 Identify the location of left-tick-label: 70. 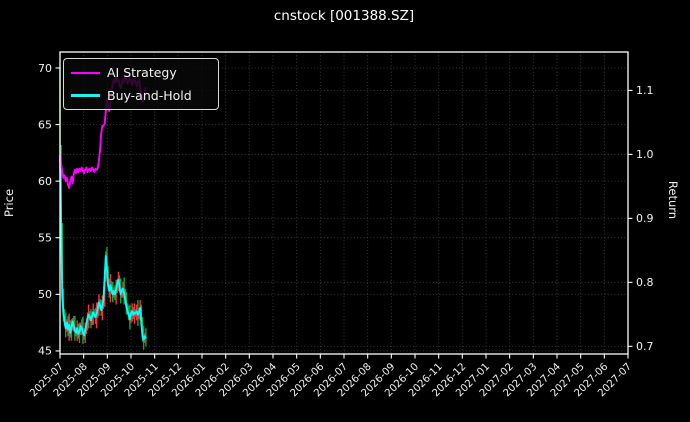
(45, 68).